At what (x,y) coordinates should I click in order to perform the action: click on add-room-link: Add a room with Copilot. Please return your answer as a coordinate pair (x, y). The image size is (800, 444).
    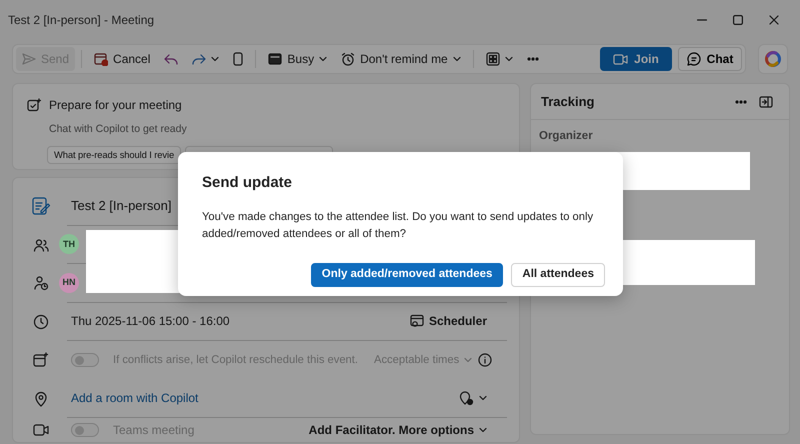
    Looking at the image, I should click on (261, 398).